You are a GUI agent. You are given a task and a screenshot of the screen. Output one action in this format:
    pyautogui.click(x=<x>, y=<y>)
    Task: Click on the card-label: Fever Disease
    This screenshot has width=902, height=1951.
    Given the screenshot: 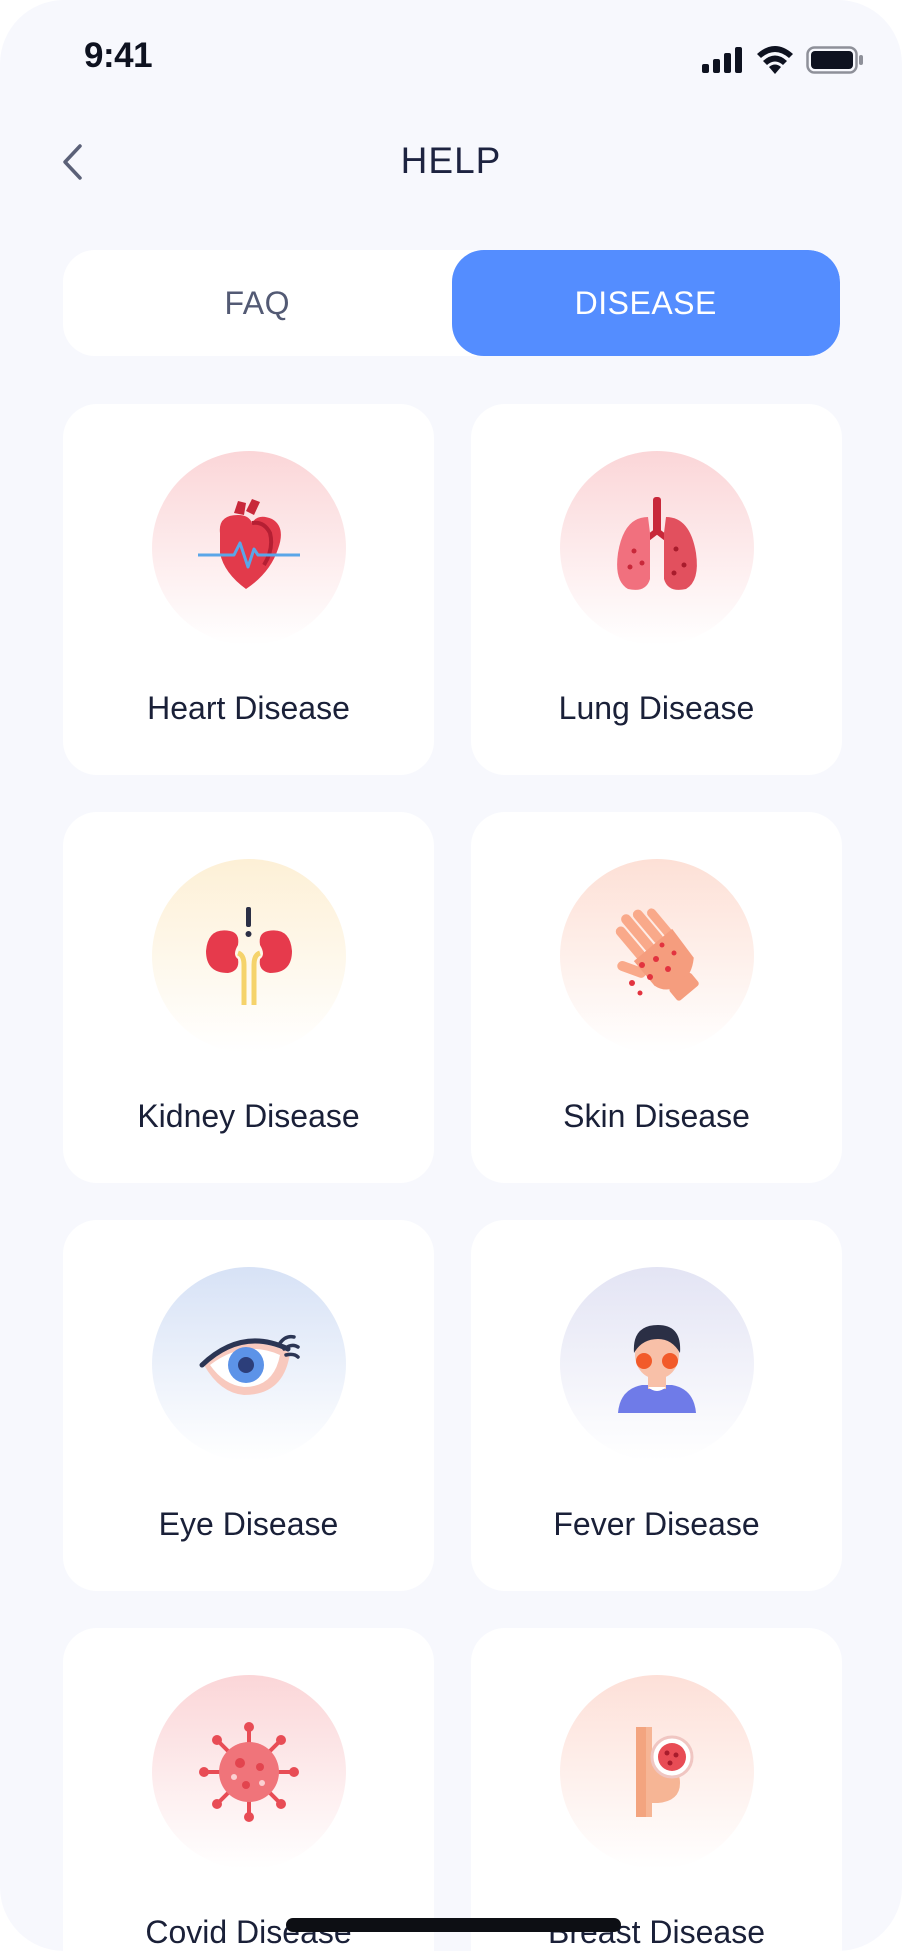 What is the action you would take?
    pyautogui.click(x=656, y=1524)
    